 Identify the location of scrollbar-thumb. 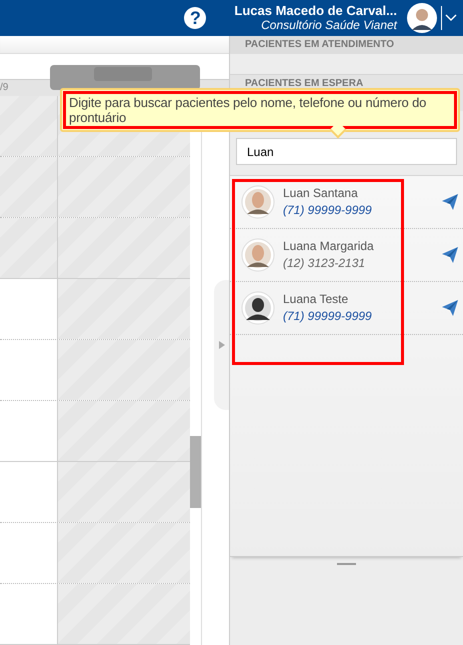
(195, 472).